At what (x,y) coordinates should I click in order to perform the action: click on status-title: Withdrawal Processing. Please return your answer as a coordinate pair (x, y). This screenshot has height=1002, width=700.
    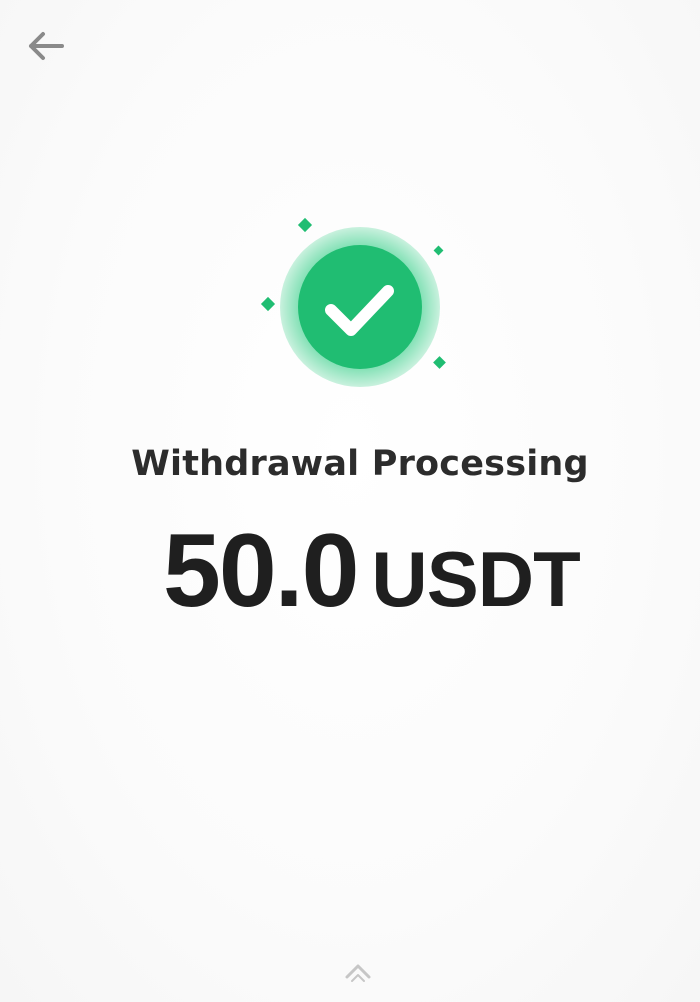
    Looking at the image, I should click on (360, 464).